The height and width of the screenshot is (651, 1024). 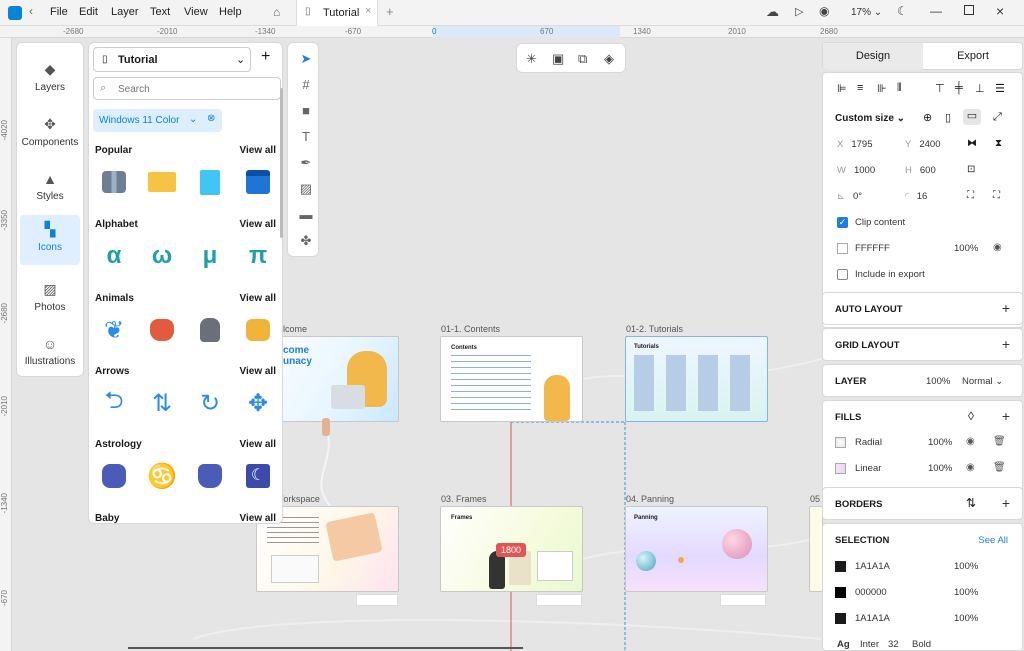 I want to click on color-hex: 1A1A1A, so click(x=872, y=566).